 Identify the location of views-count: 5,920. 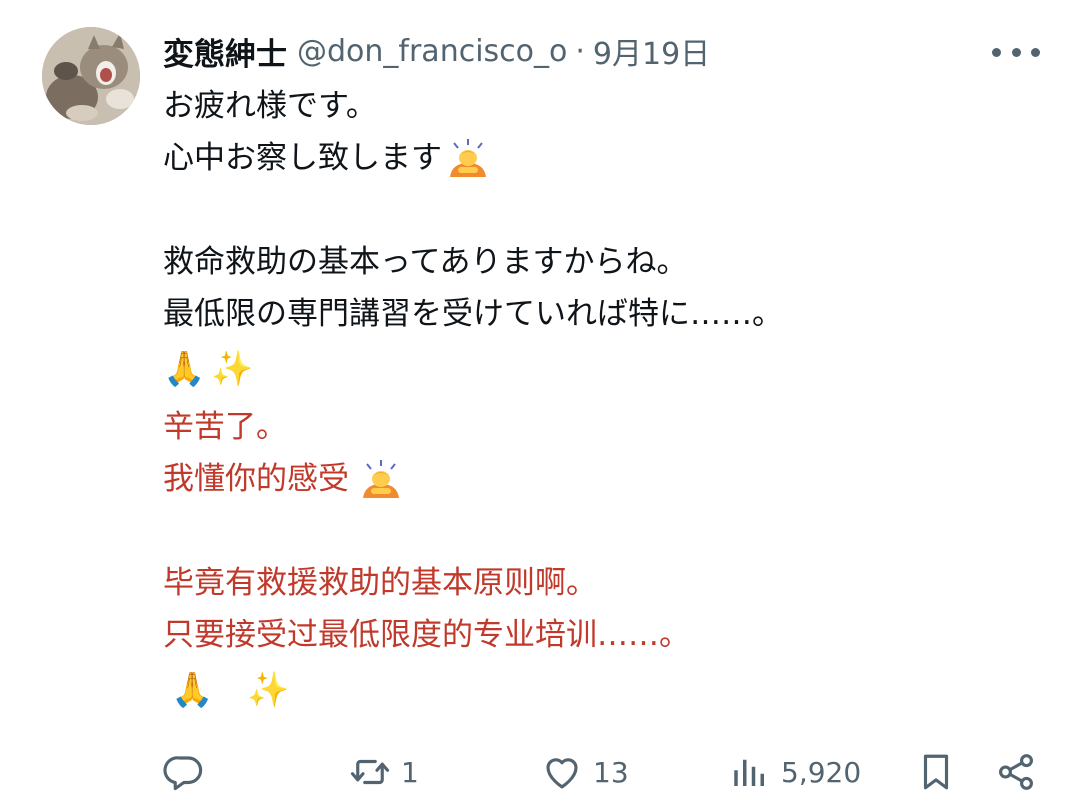
(821, 772).